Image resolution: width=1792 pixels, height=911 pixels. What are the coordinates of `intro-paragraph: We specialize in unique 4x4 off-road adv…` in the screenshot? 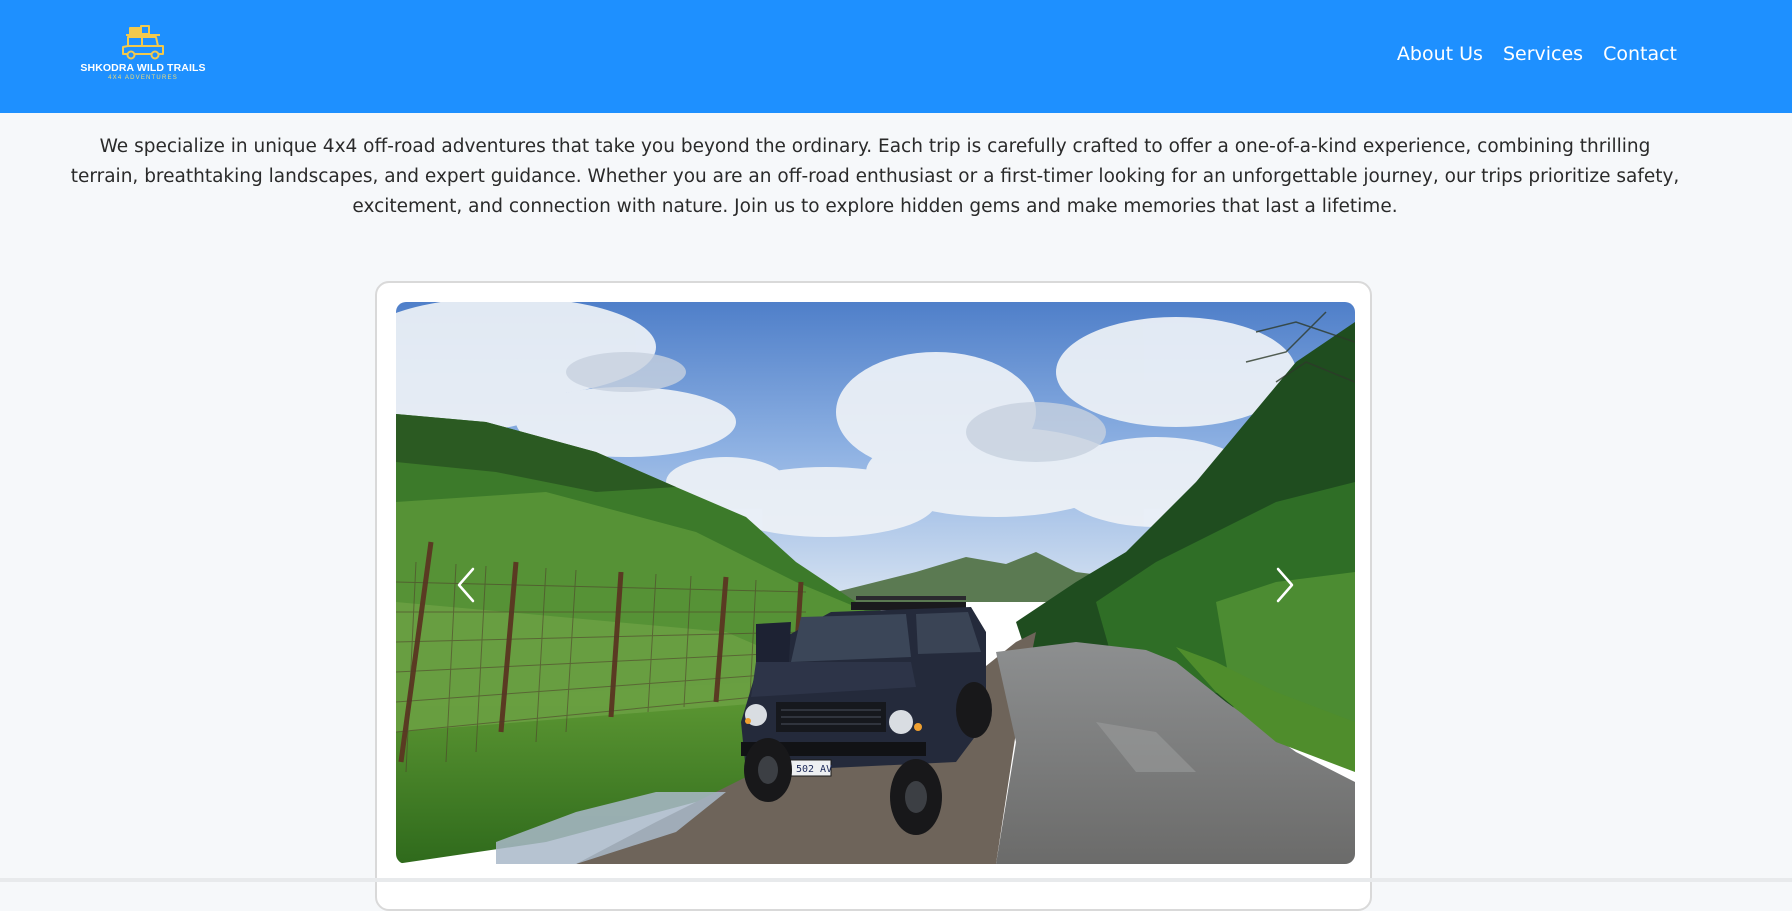 It's located at (875, 176).